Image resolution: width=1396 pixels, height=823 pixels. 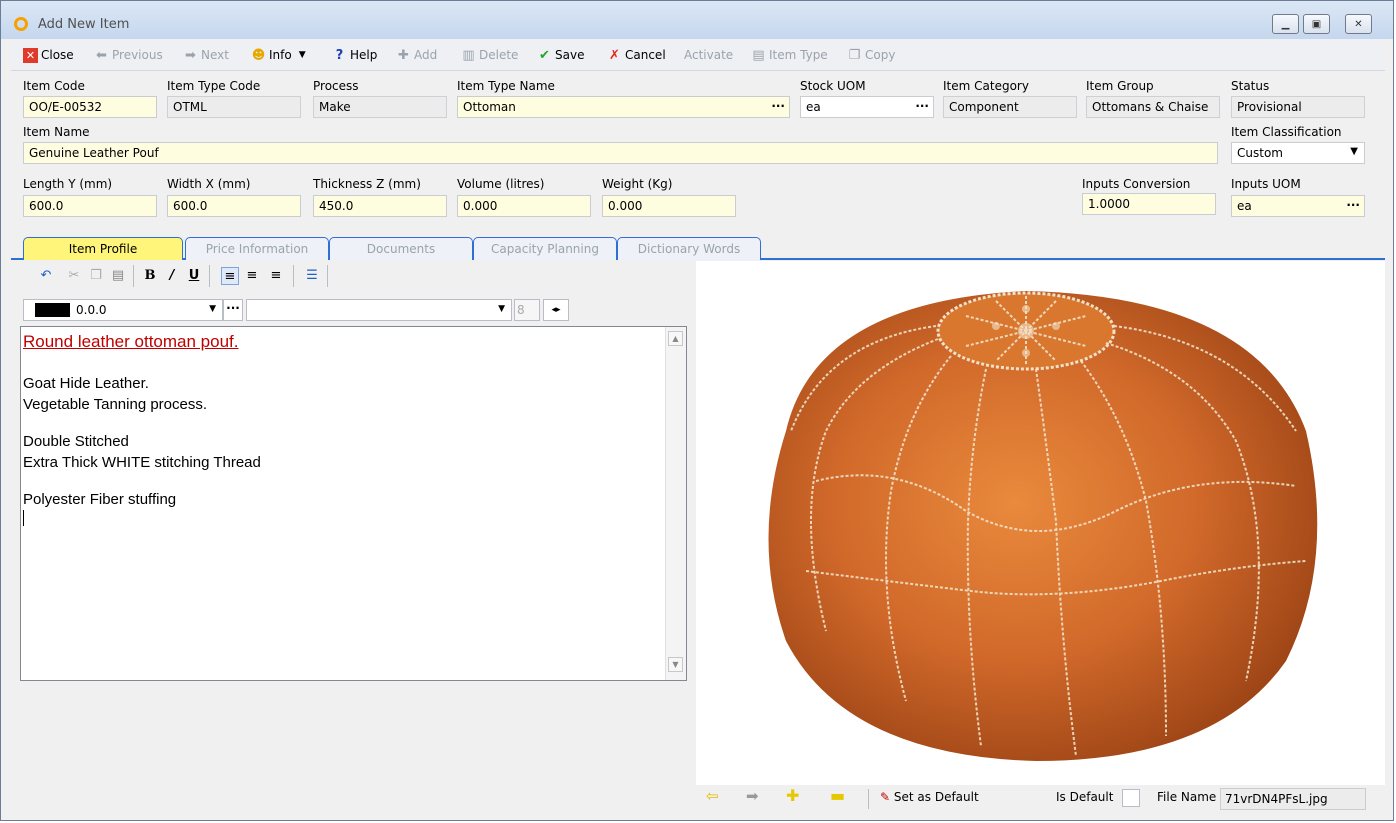 What do you see at coordinates (234, 206) in the screenshot?
I see `width-field: 600.0` at bounding box center [234, 206].